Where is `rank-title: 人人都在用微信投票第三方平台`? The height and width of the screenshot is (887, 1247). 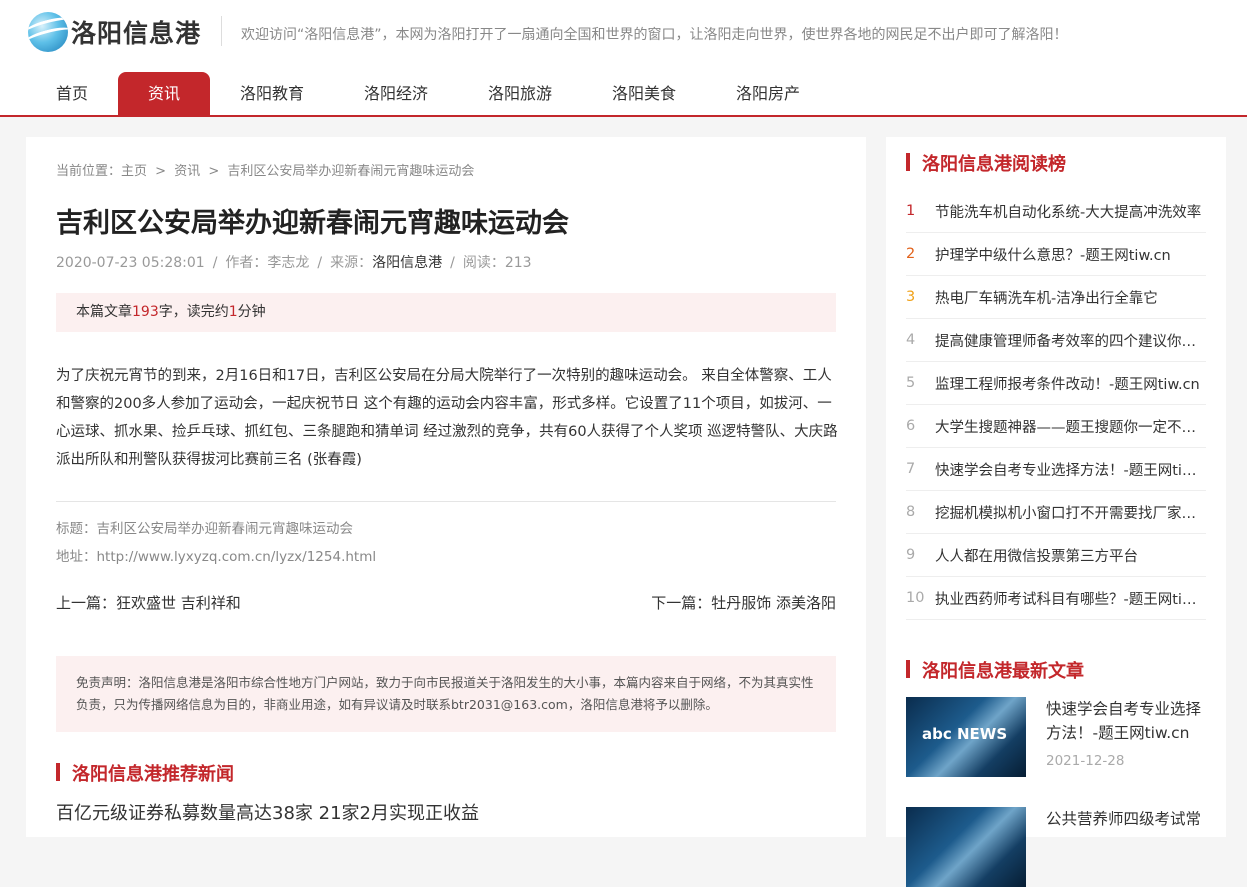
rank-title: 人人都在用微信投票第三方平台 is located at coordinates (1070, 555).